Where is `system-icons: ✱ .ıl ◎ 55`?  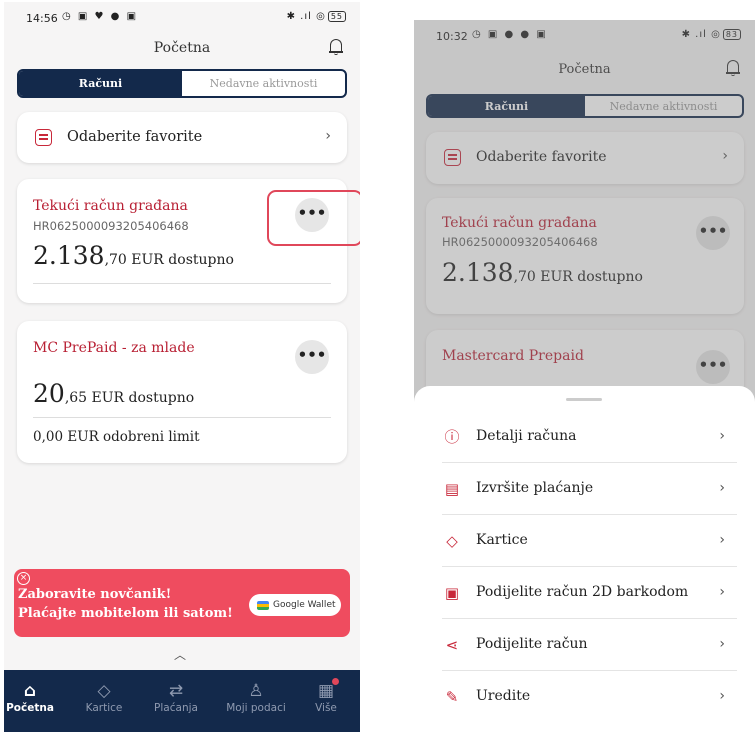 system-icons: ✱ .ıl ◎ 55 is located at coordinates (316, 16).